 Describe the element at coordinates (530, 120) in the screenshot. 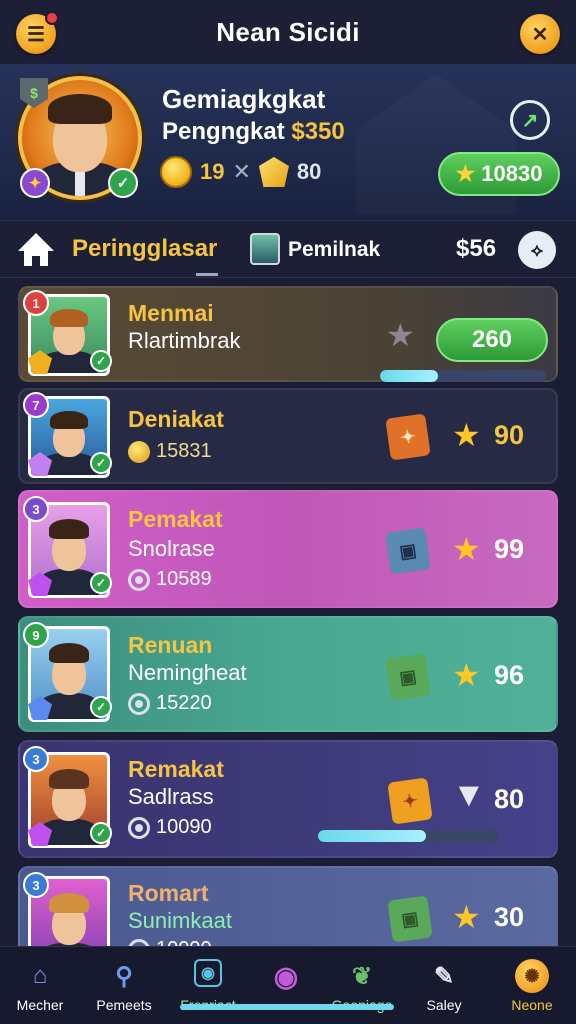

I see `share-icon: ↗` at that location.